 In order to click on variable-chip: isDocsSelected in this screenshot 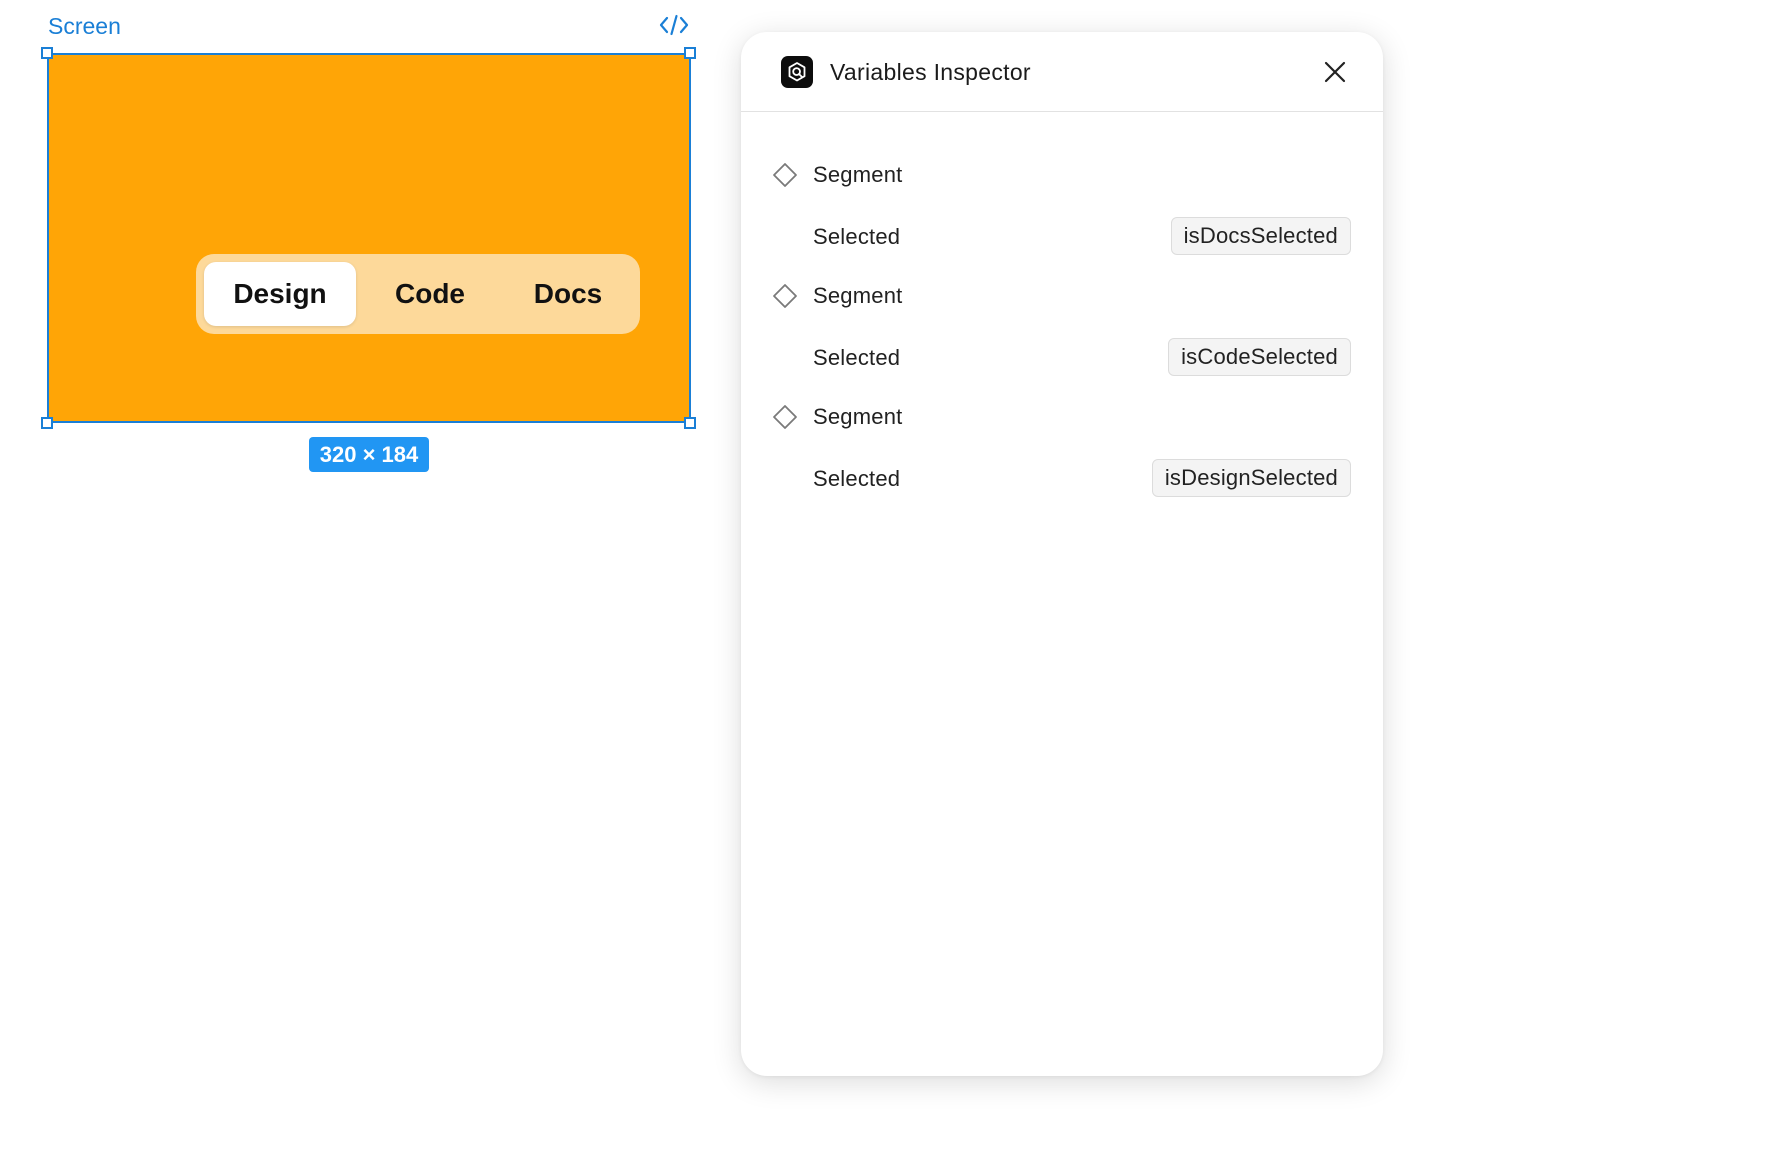, I will do `click(1260, 236)`.